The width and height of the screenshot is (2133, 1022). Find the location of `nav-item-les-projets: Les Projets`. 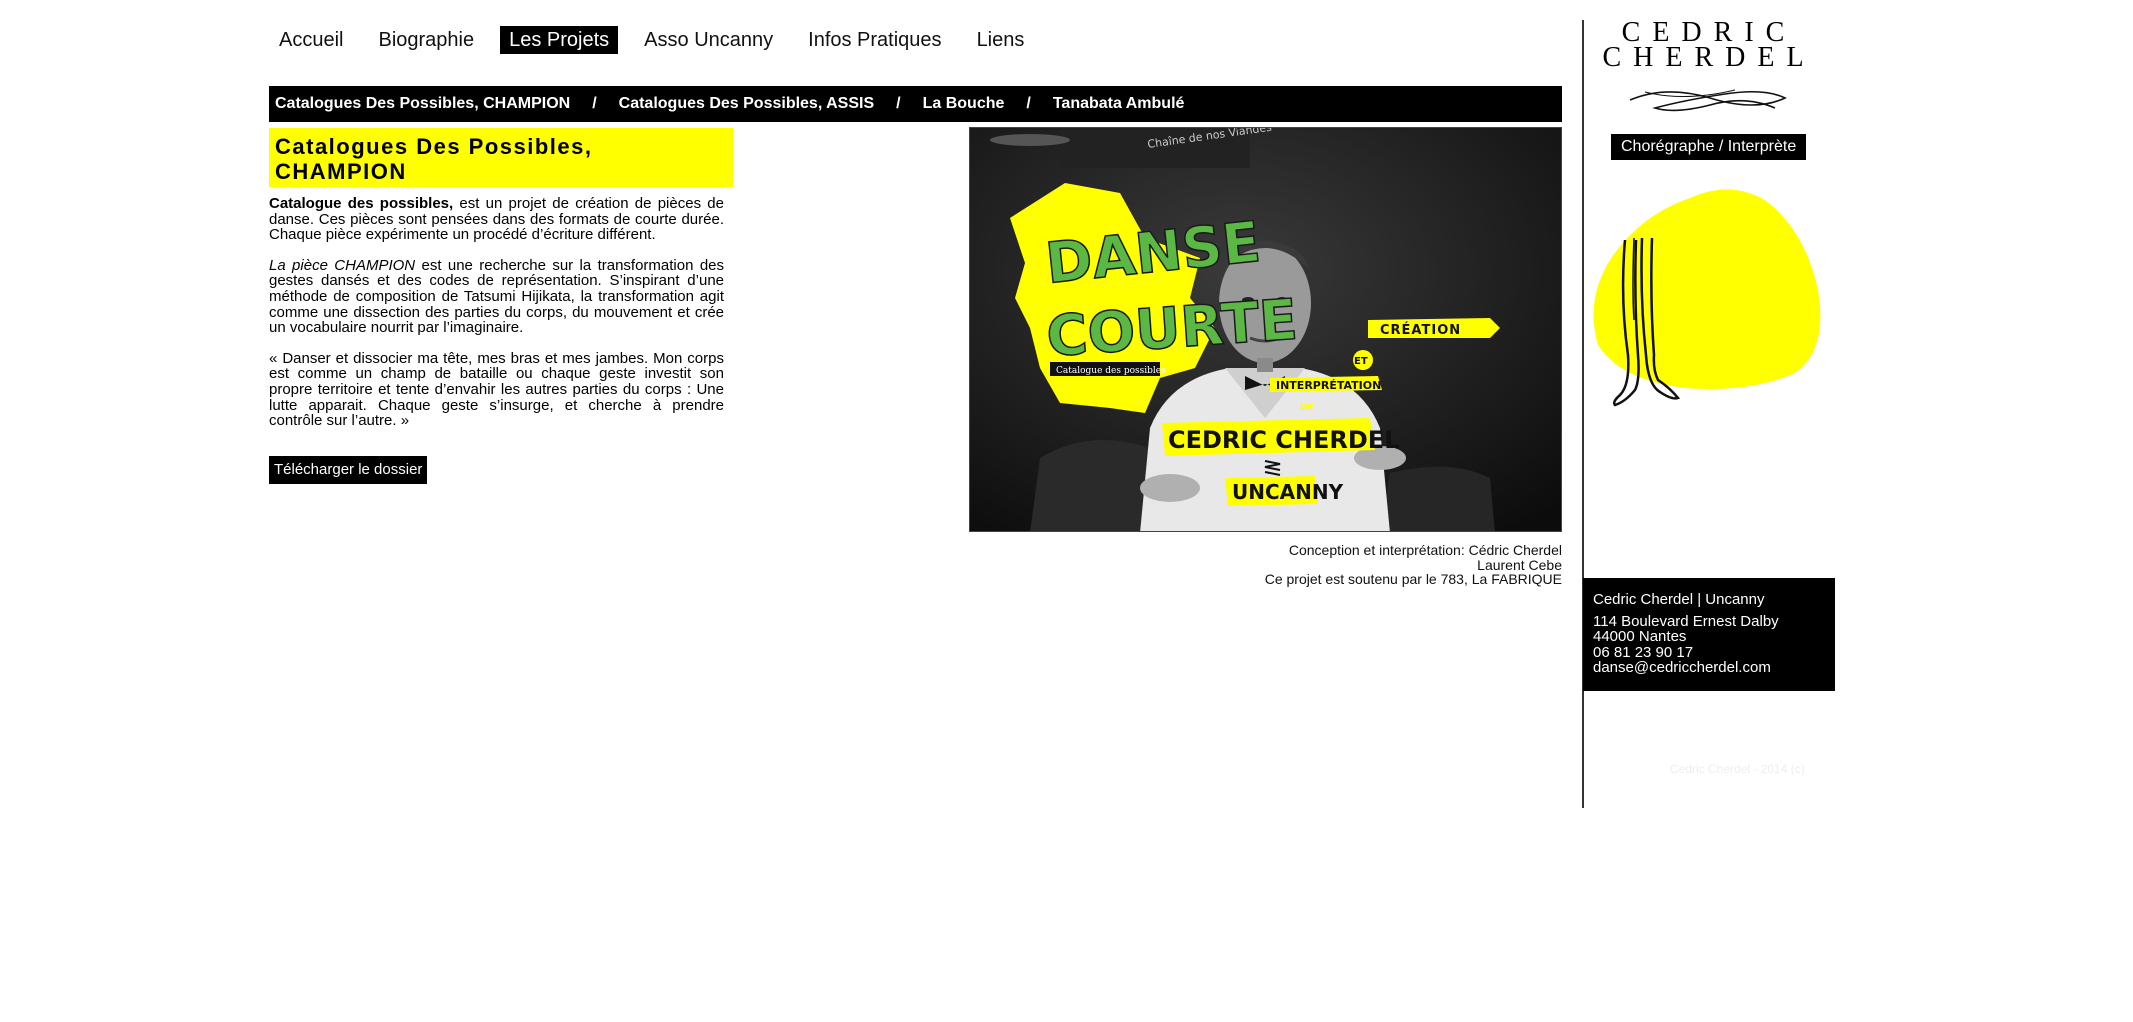

nav-item-les-projets: Les Projets is located at coordinates (559, 40).